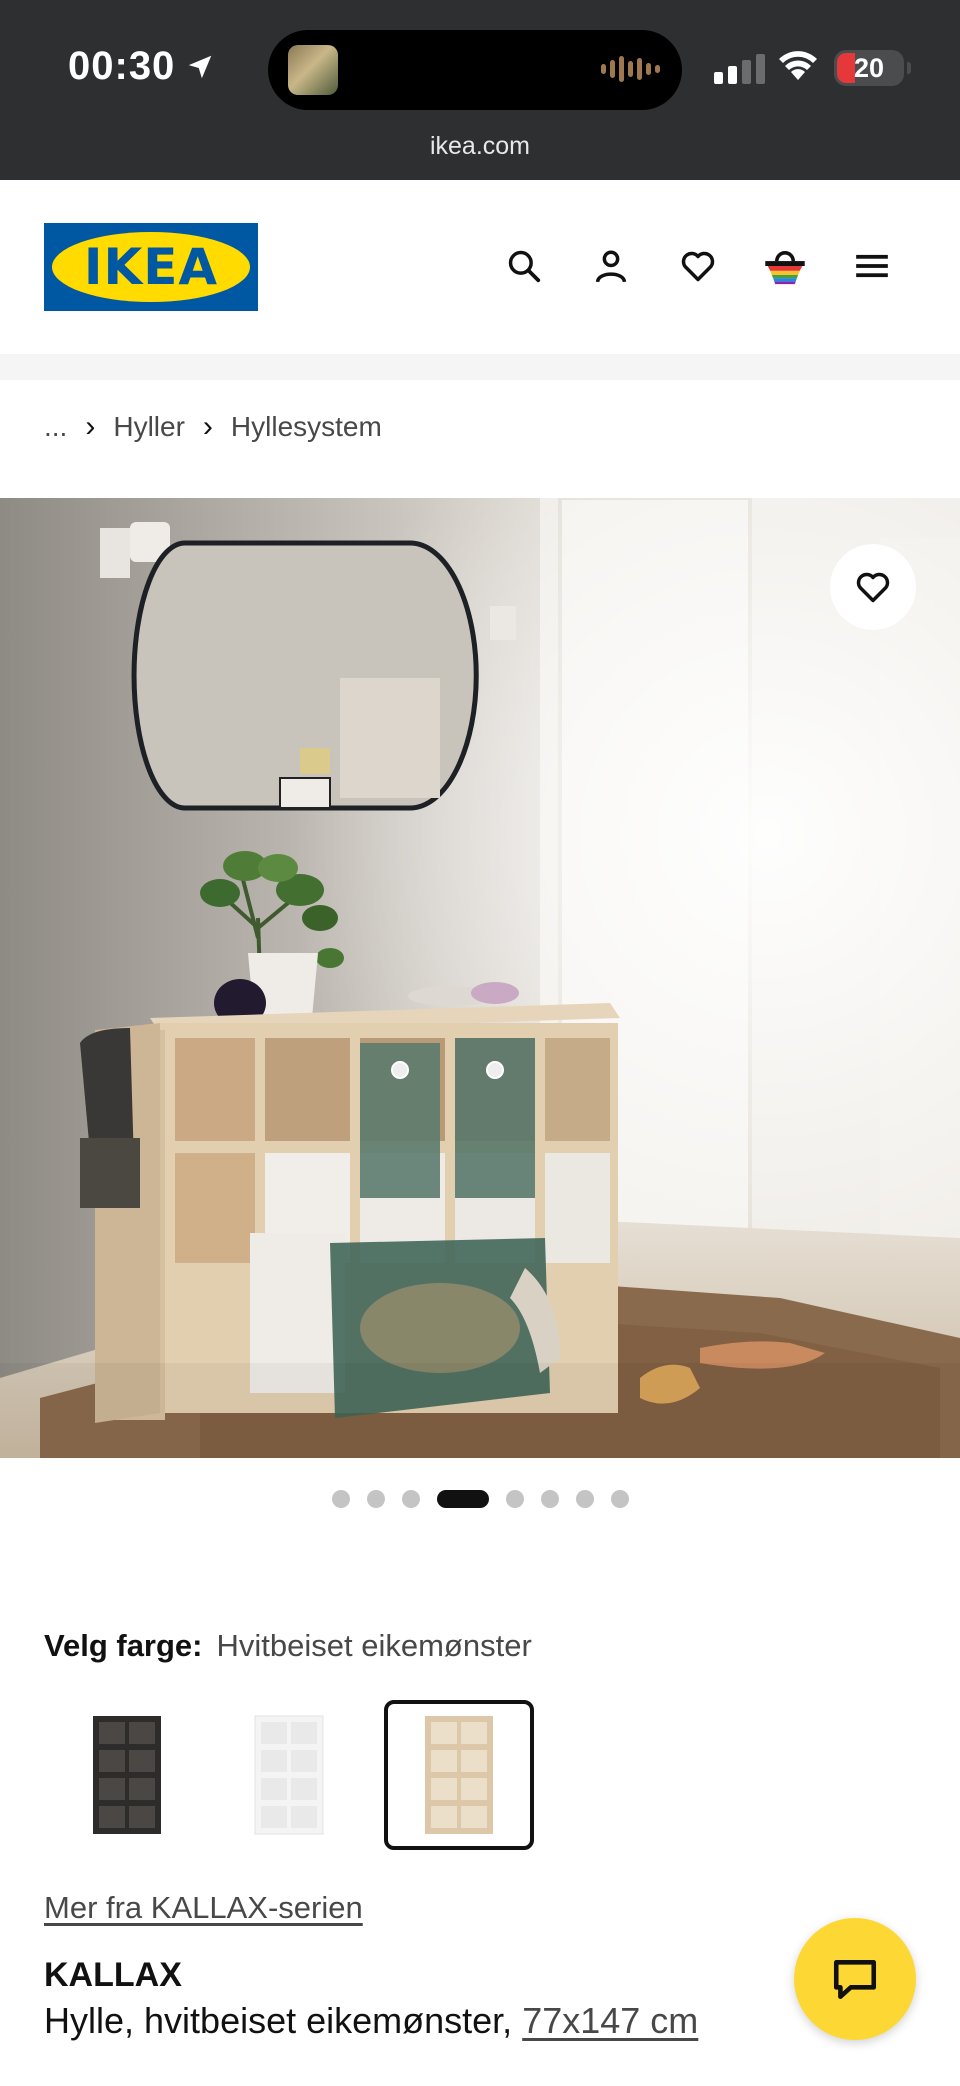 This screenshot has width=960, height=2086. Describe the element at coordinates (611, 266) in the screenshot. I see `profile-icon` at that location.